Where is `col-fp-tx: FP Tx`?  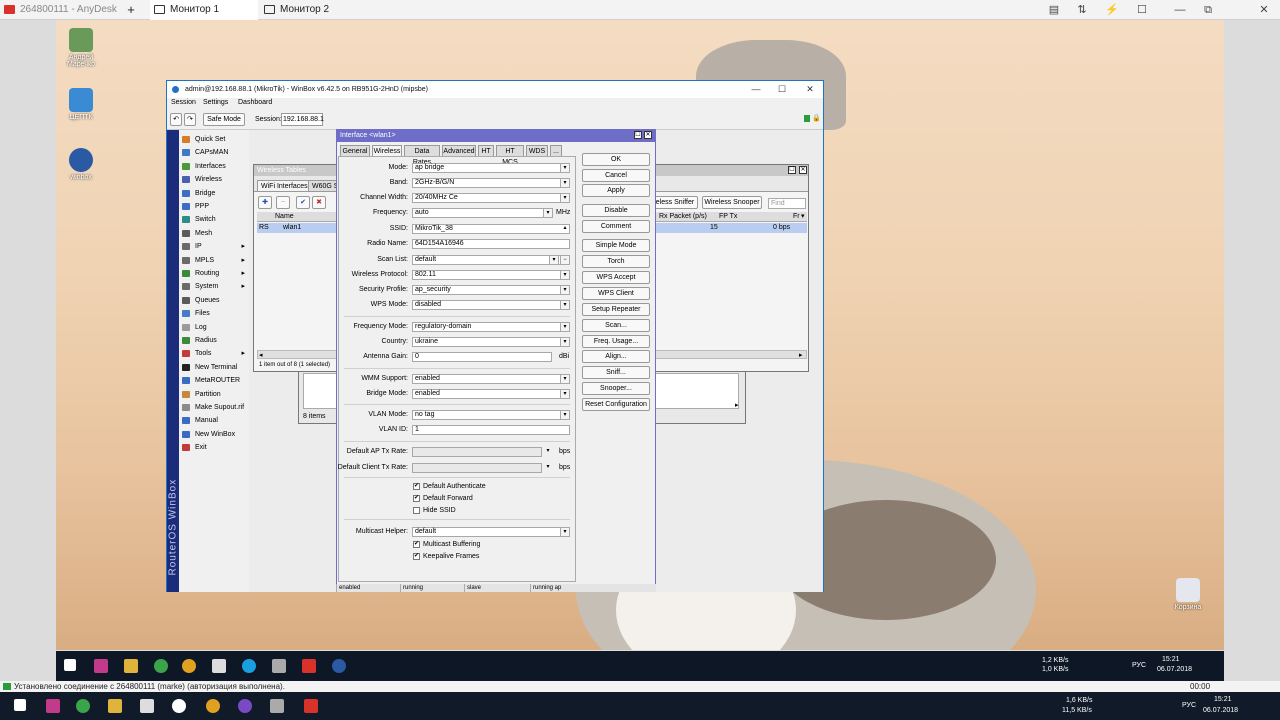
col-fp-tx: FP Tx is located at coordinates (728, 217).